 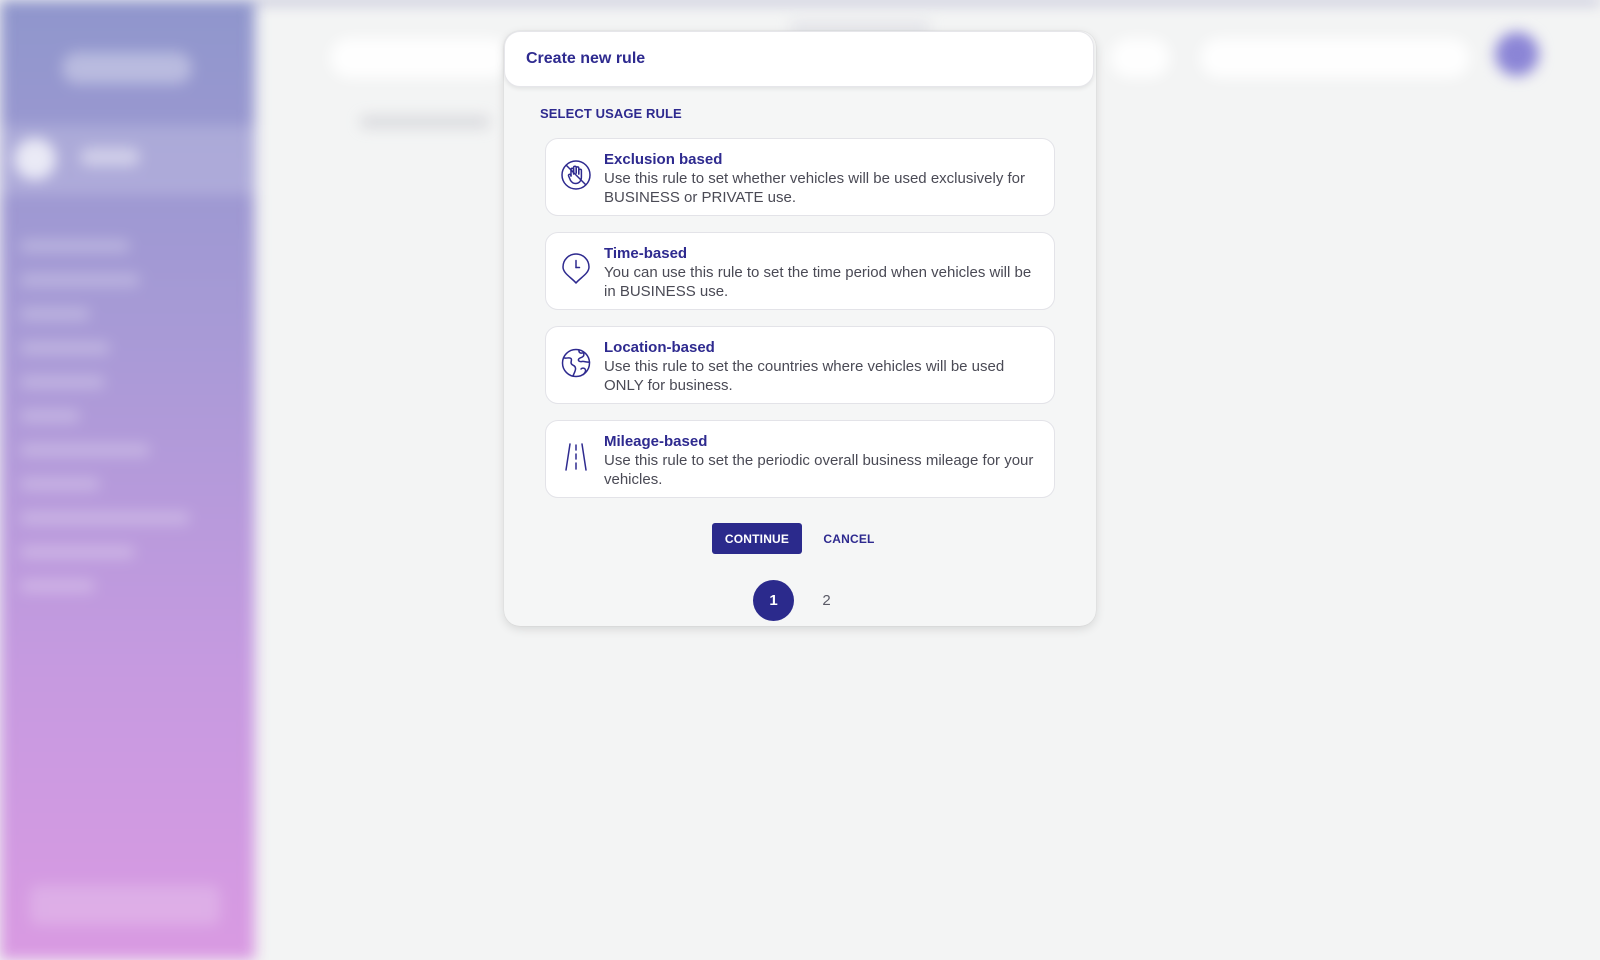 I want to click on road-icon, so click(x=576, y=457).